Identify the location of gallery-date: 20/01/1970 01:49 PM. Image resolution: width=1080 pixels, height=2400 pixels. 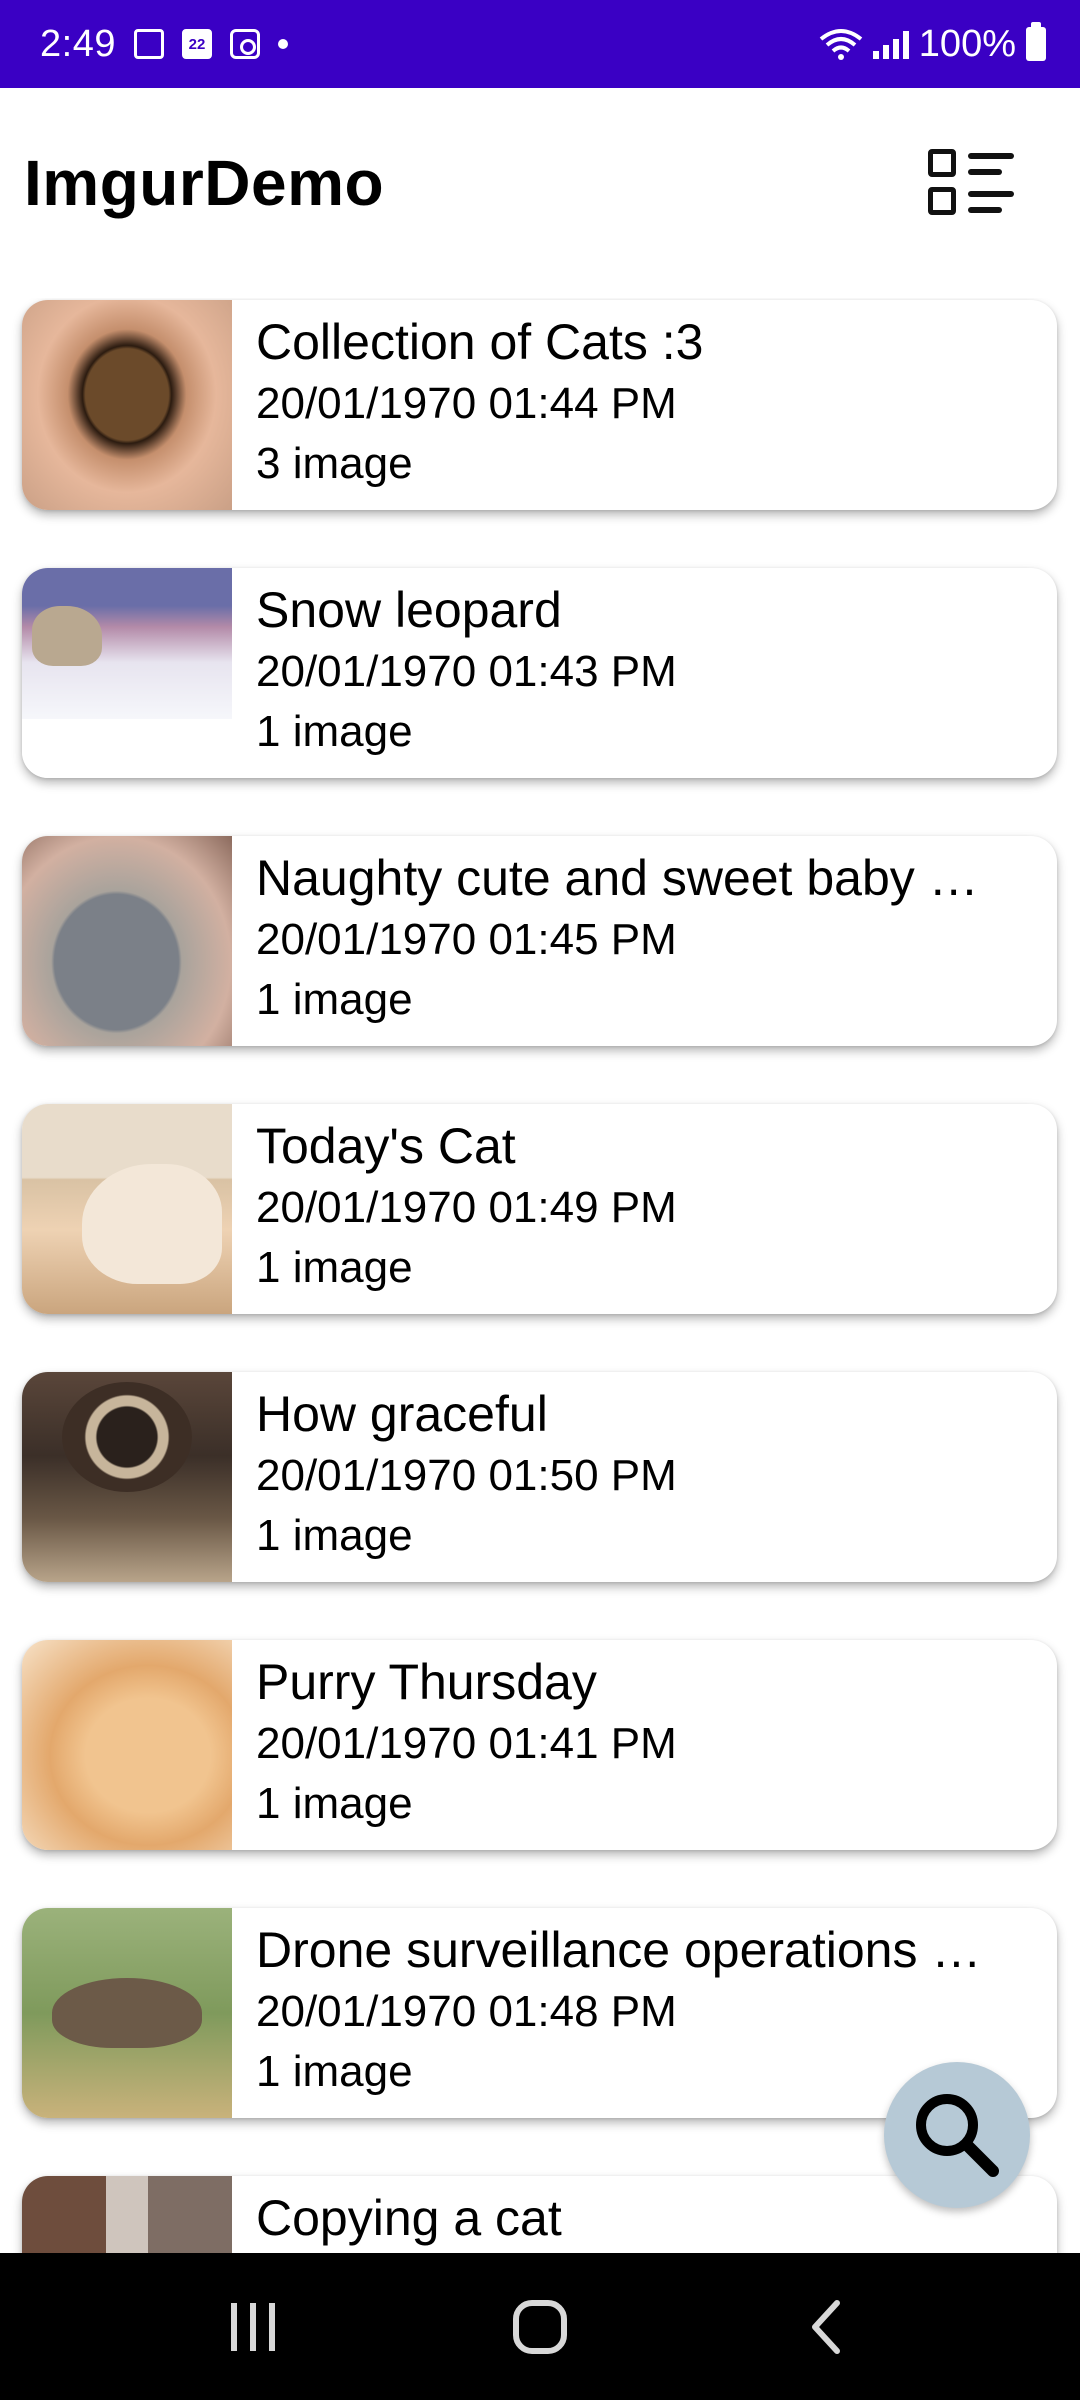
(466, 1207).